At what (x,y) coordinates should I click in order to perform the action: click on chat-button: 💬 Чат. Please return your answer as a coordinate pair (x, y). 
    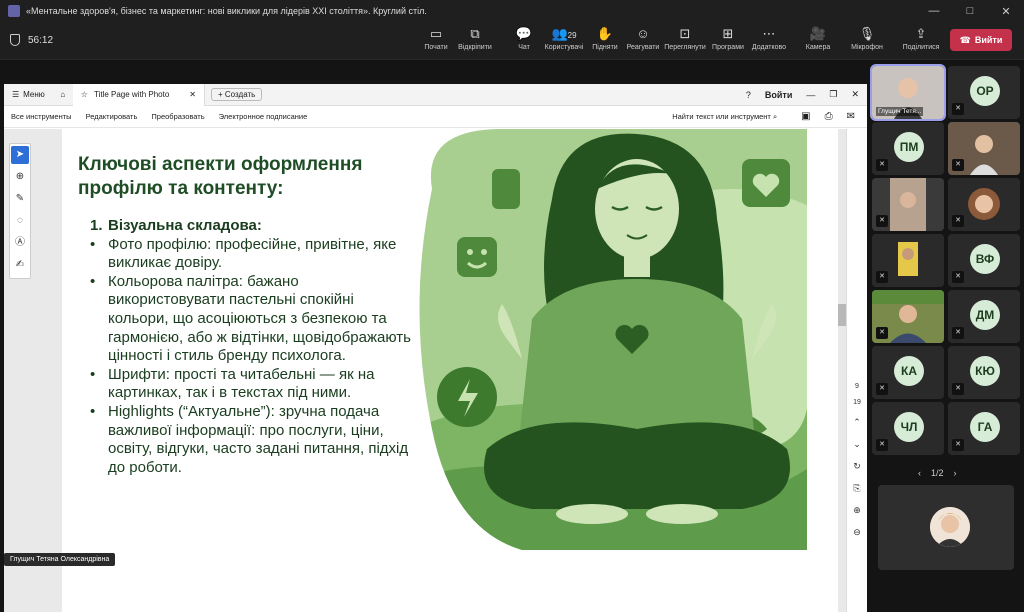
    Looking at the image, I should click on (524, 38).